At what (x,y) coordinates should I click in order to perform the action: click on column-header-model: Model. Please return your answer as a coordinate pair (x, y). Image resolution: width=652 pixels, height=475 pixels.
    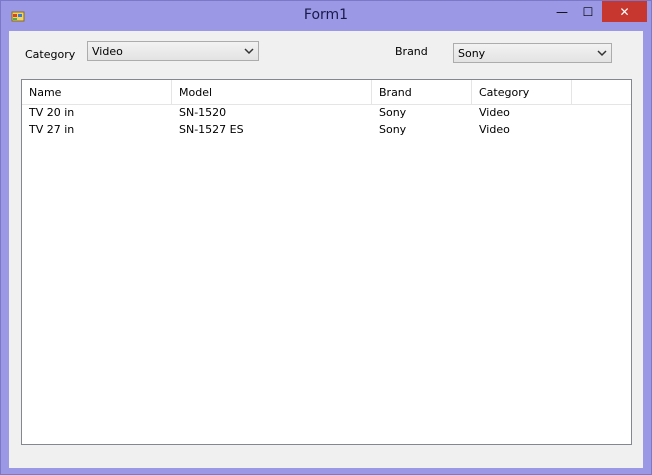
    Looking at the image, I should click on (272, 92).